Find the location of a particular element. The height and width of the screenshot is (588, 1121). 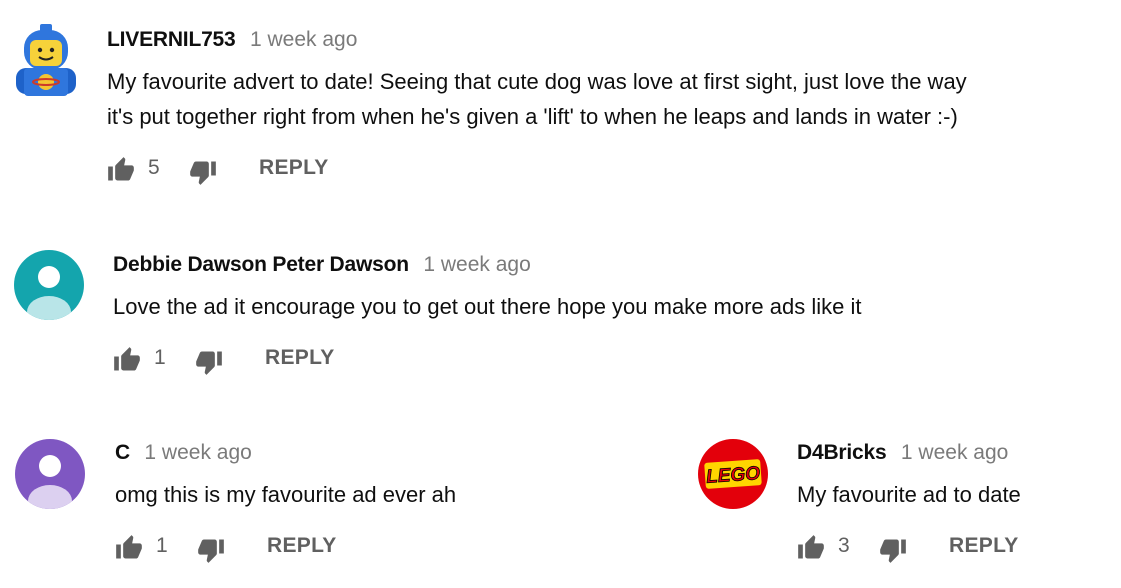

comment-text-line: My favourite ad to date is located at coordinates (909, 494).